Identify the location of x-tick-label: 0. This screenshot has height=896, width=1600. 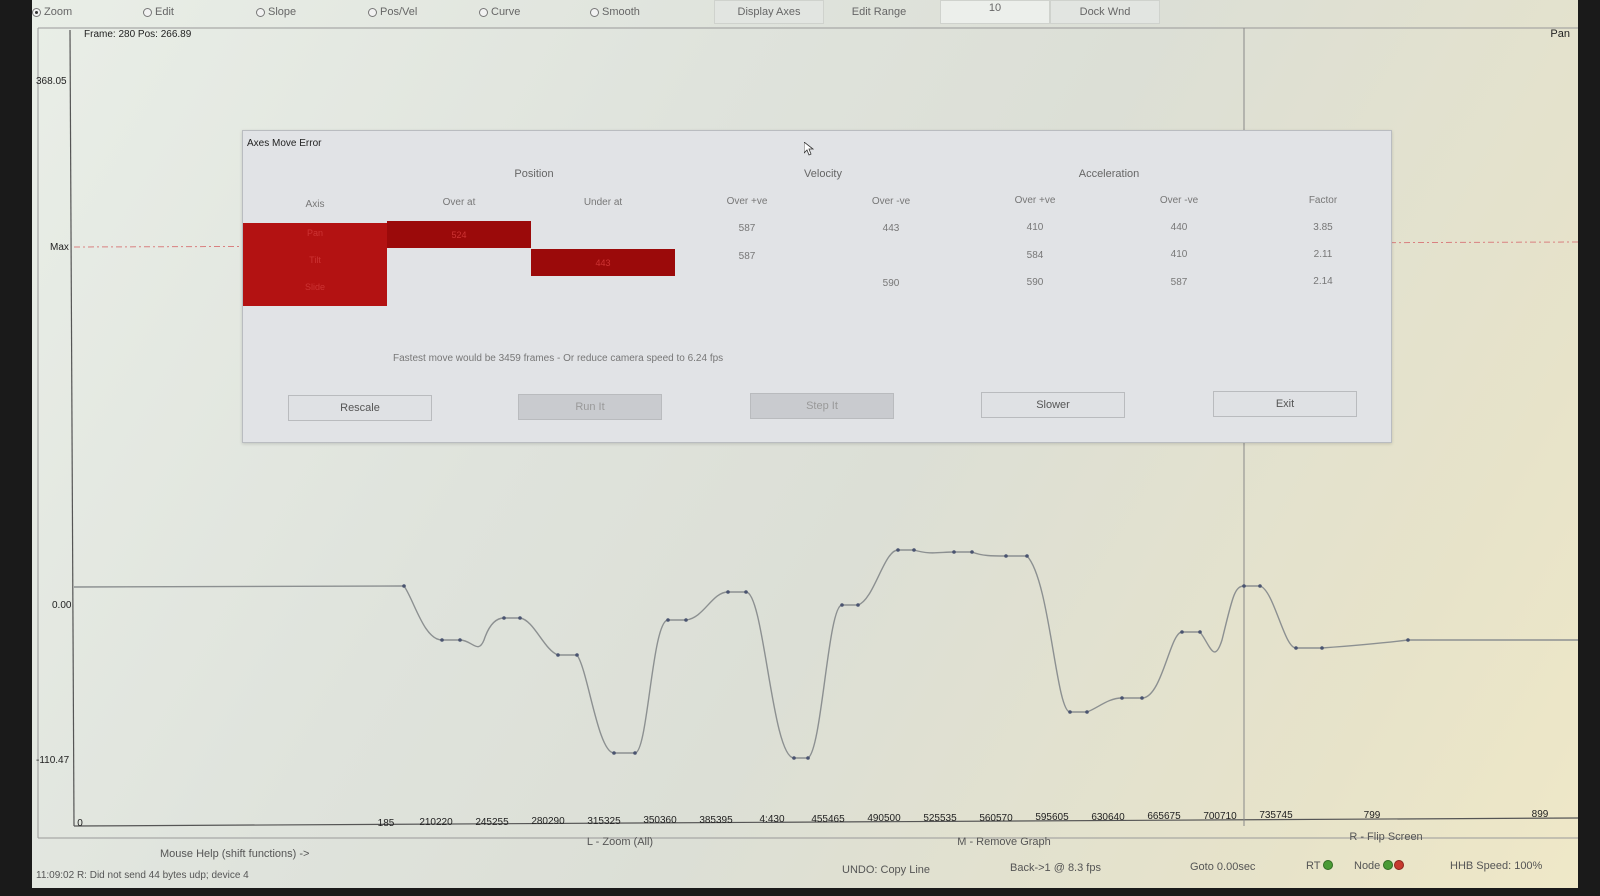
(80, 823).